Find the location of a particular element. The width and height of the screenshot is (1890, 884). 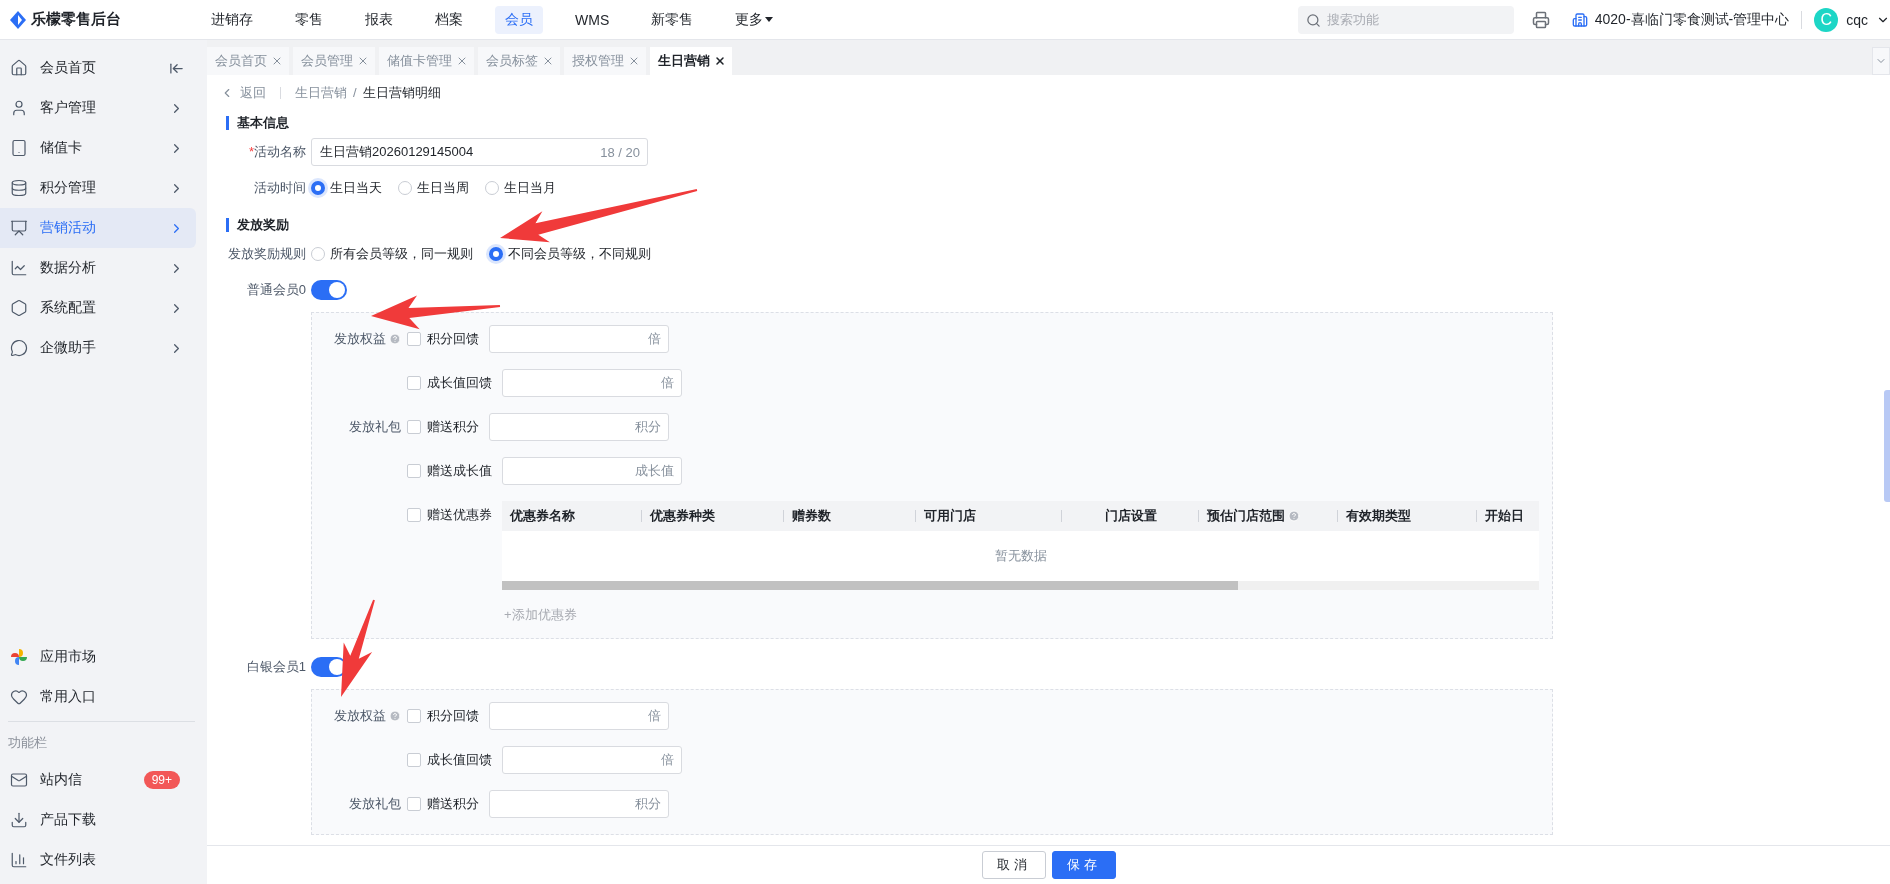

toggle-switch is located at coordinates (329, 290).